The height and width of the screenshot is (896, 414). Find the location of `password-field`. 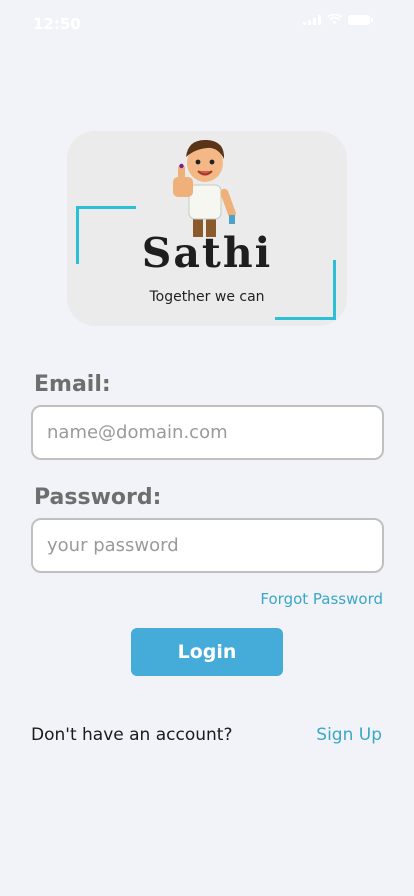

password-field is located at coordinates (207, 545).